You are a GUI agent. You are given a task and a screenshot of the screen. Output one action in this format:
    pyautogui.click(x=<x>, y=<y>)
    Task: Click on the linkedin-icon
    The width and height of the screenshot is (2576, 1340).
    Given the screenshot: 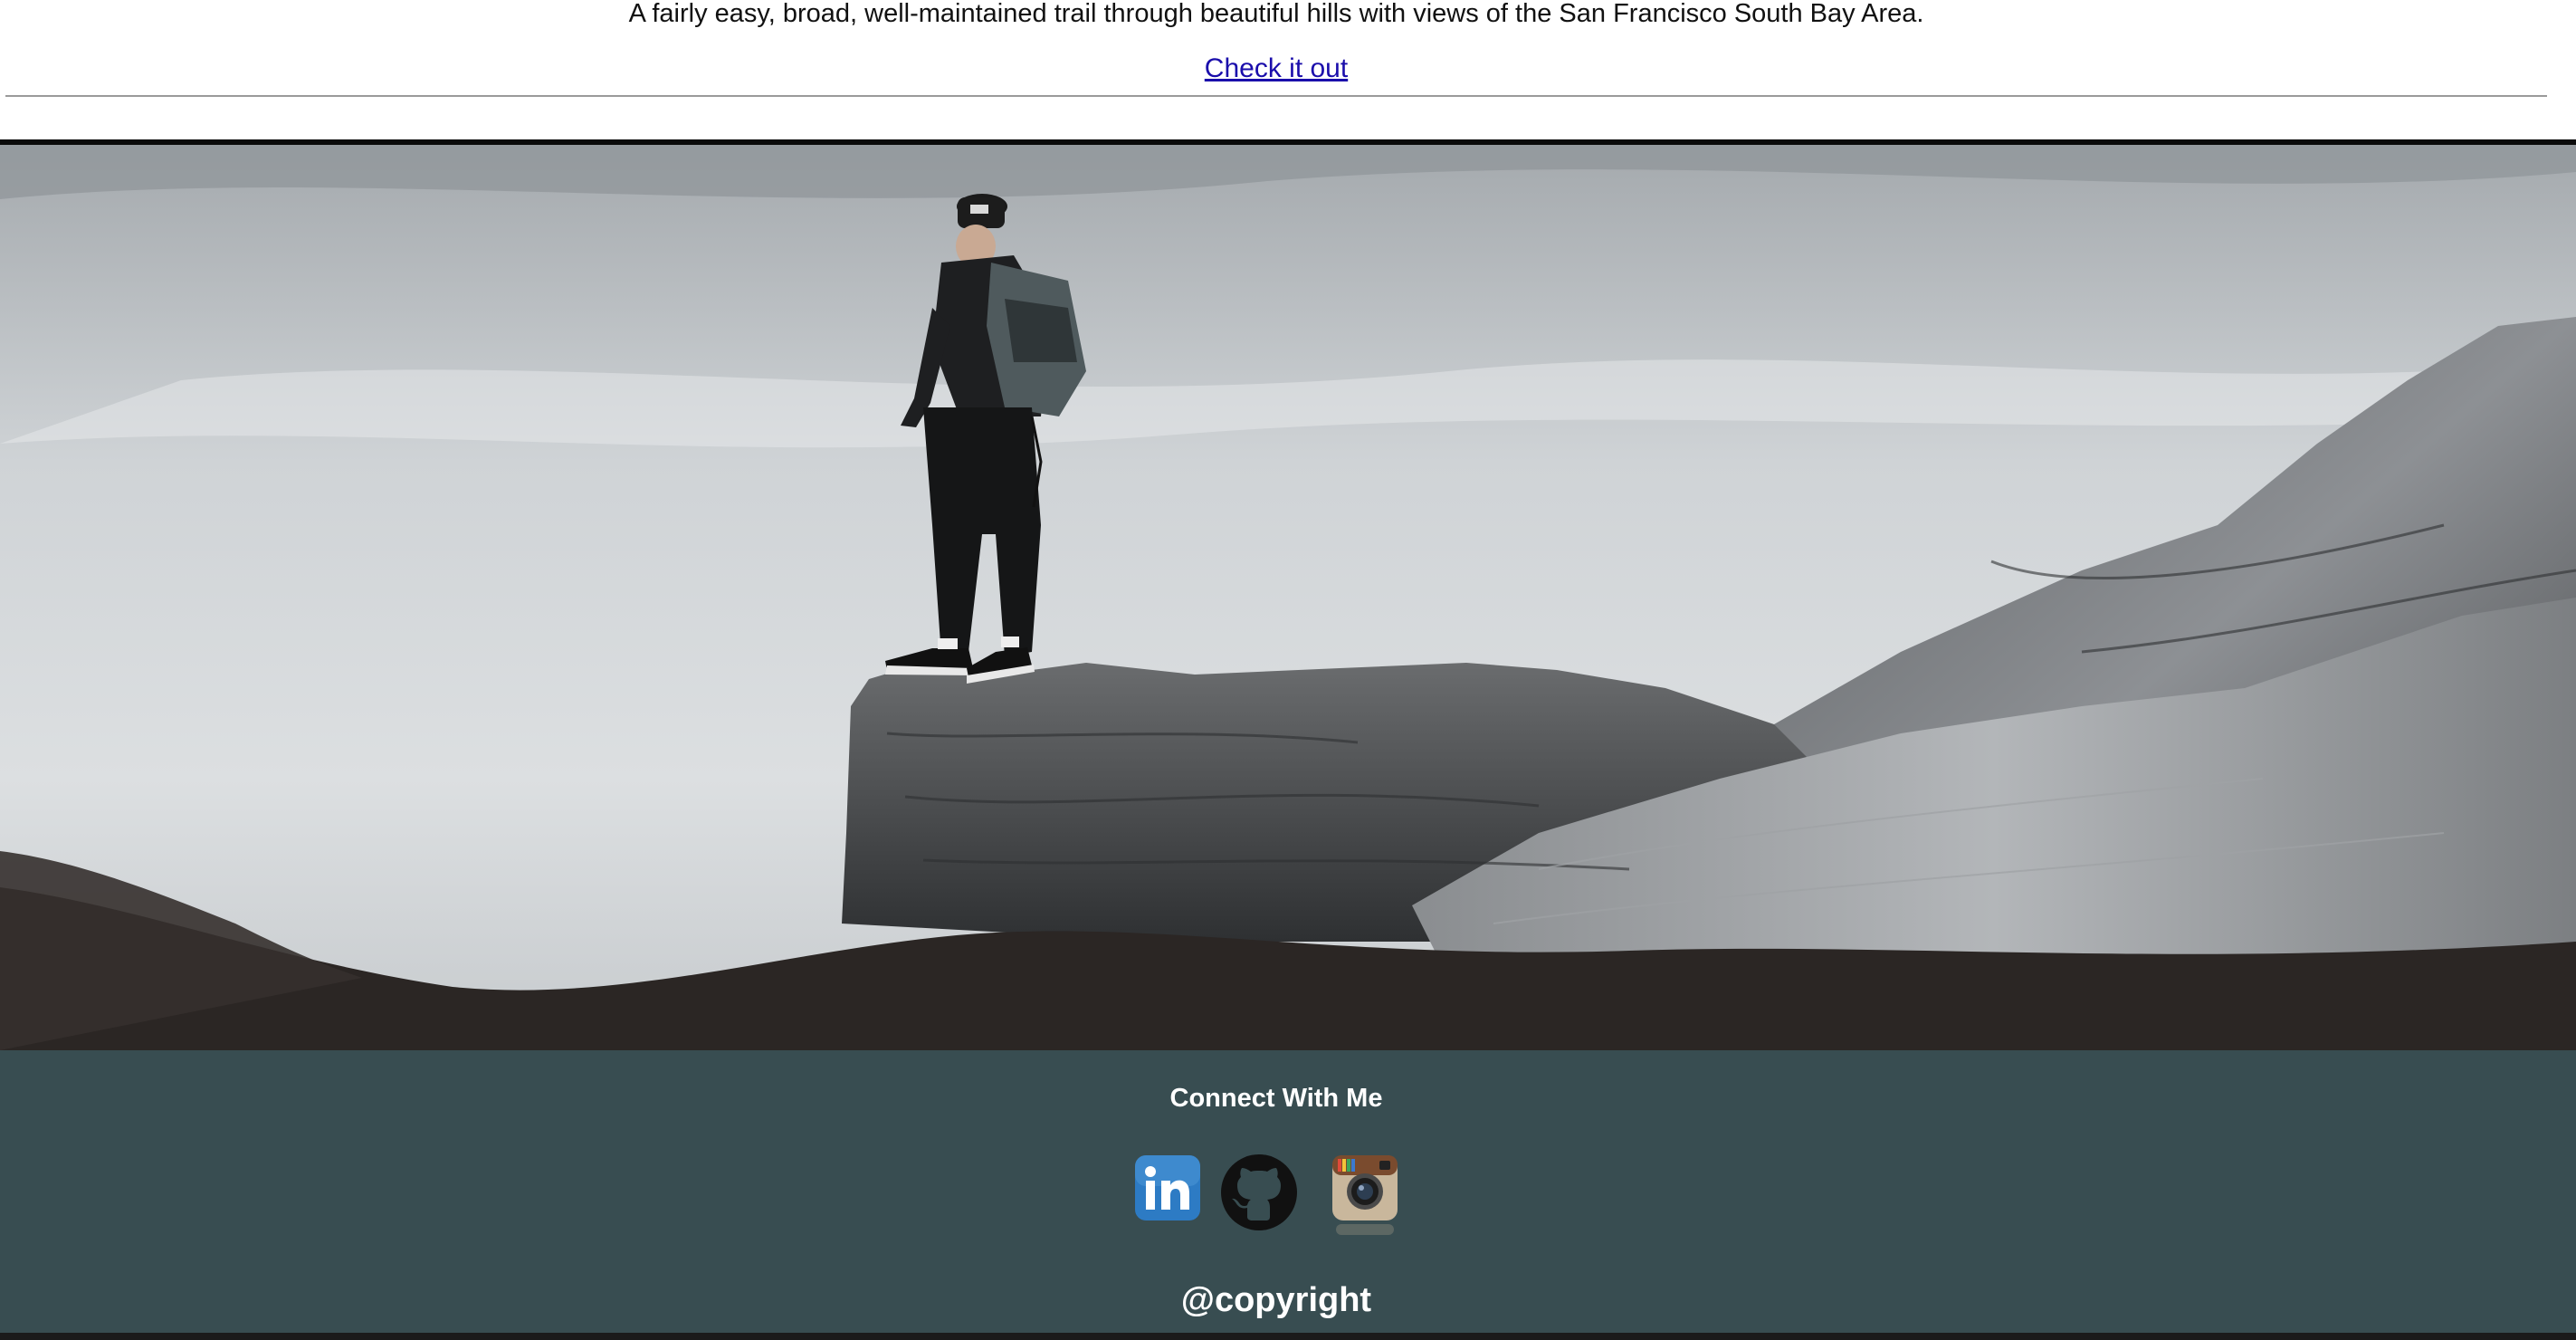 What is the action you would take?
    pyautogui.click(x=1167, y=1187)
    